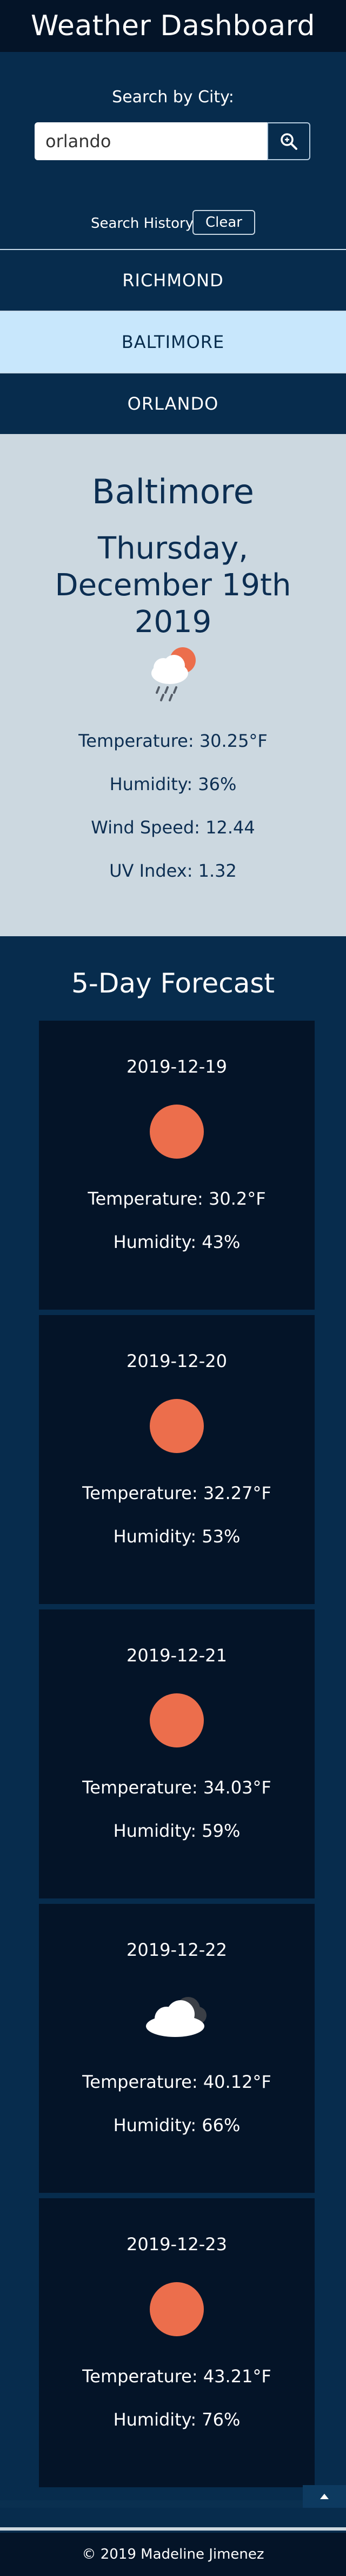 Image resolution: width=346 pixels, height=2576 pixels. Describe the element at coordinates (176, 2017) in the screenshot. I see `cloud-icon` at that location.